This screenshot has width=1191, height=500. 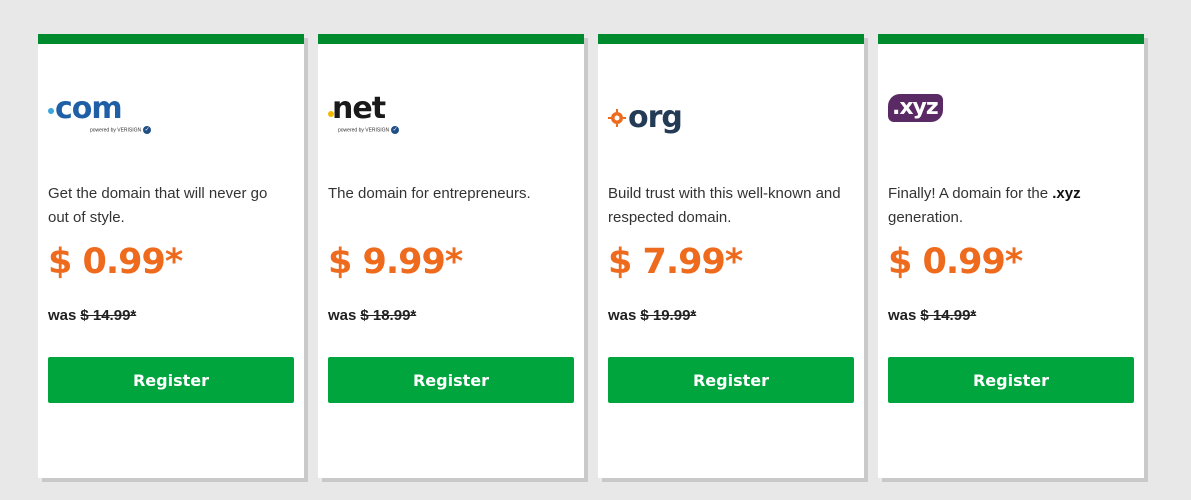 I want to click on org-target-icon, so click(x=617, y=118).